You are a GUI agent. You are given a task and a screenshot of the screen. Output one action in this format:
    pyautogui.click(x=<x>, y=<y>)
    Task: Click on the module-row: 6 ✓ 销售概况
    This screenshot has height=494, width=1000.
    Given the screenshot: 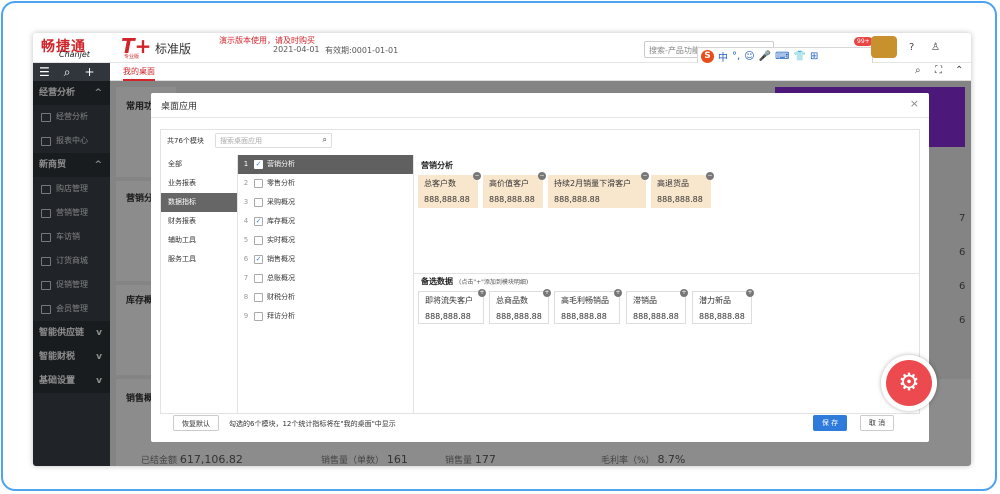 What is the action you would take?
    pyautogui.click(x=325, y=259)
    